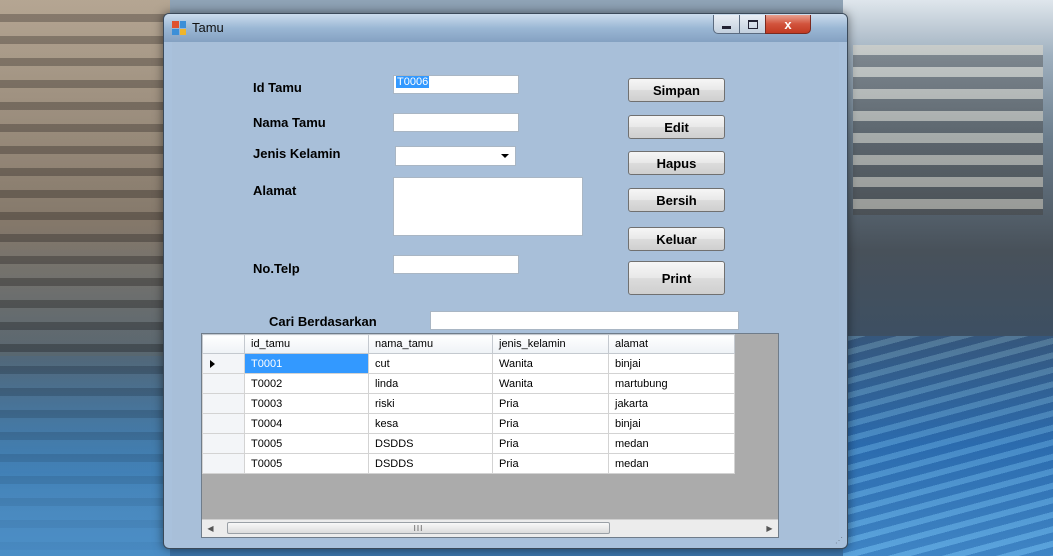 The image size is (1053, 556). What do you see at coordinates (277, 87) in the screenshot?
I see `id-tamu-label: Id Tamu` at bounding box center [277, 87].